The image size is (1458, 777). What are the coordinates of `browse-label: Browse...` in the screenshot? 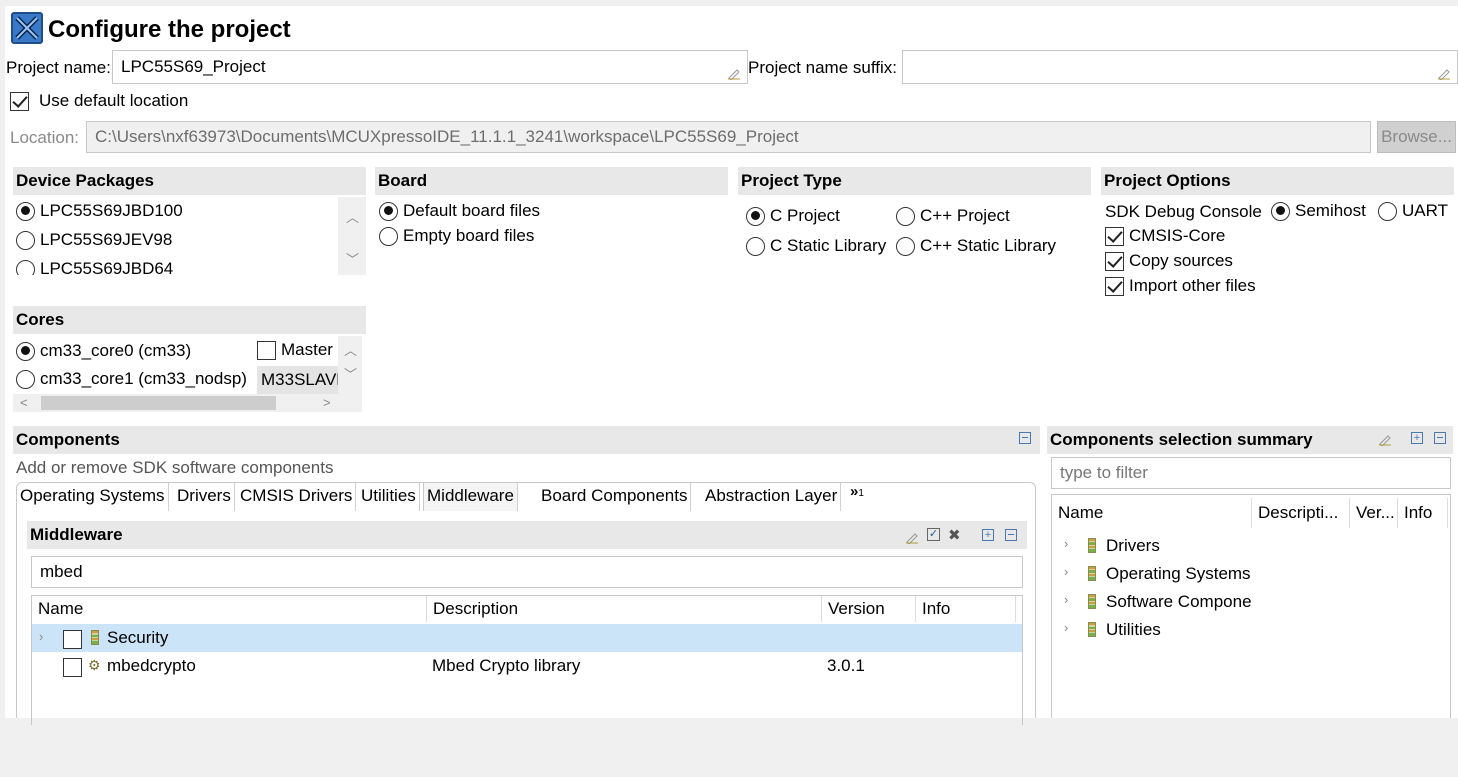 It's located at (1416, 136).